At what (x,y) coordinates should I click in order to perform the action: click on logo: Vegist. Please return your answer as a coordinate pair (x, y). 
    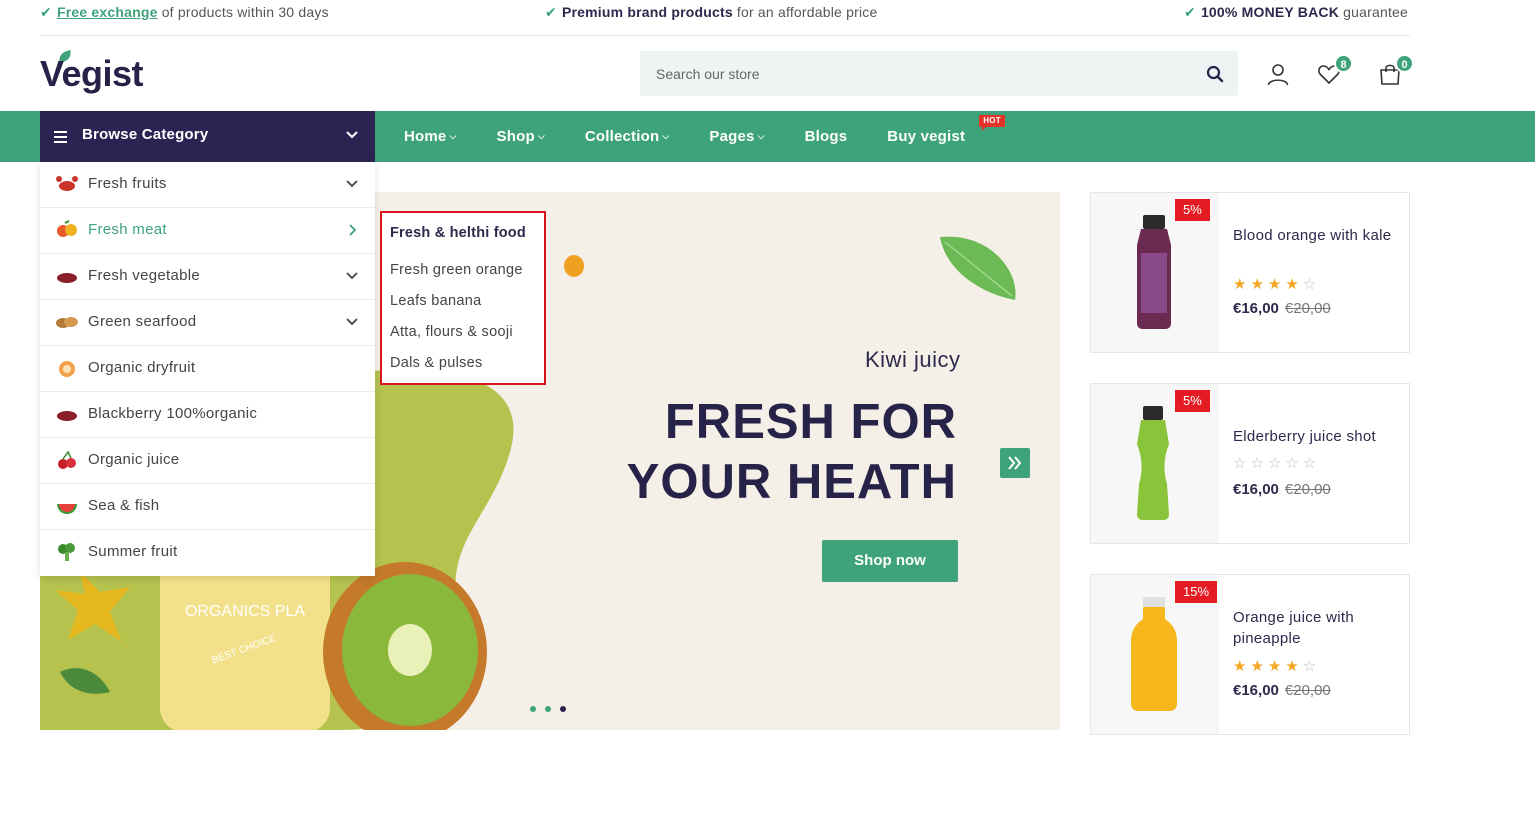
    Looking at the image, I should click on (92, 72).